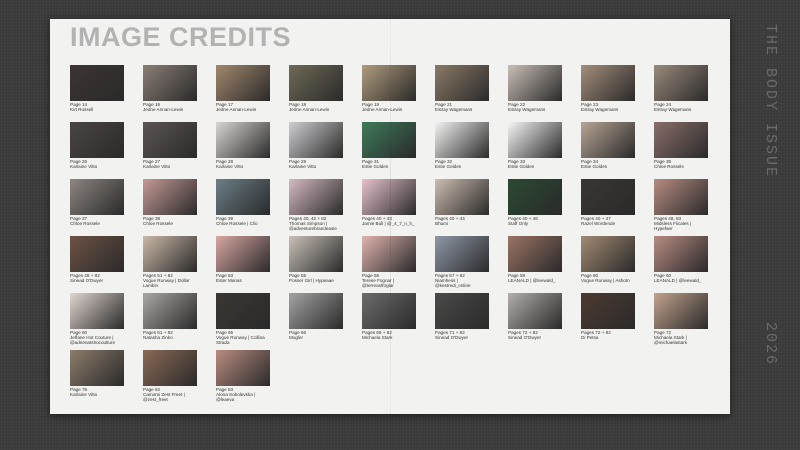 The image size is (800, 450). I want to click on credit-caption: Page 38 Chloe Rossele, so click(158, 221).